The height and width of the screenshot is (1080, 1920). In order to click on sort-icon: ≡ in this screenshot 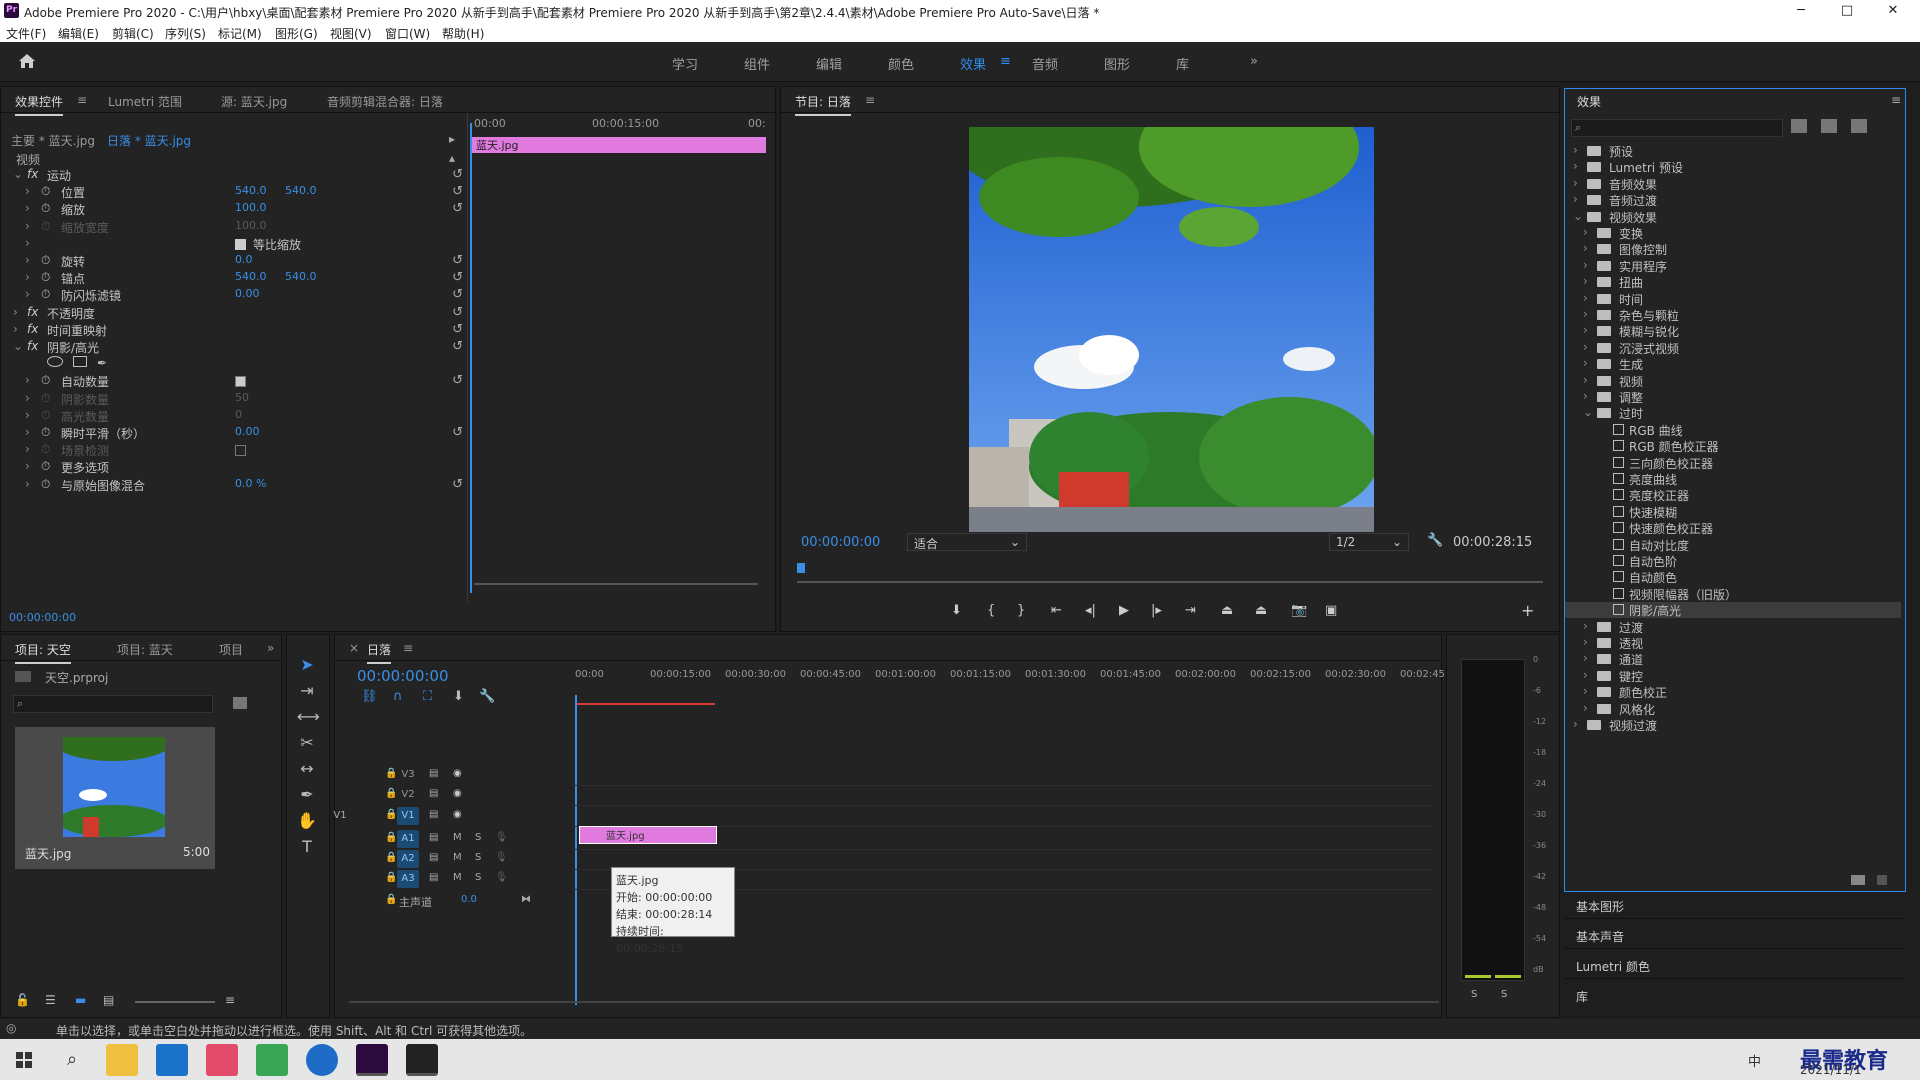, I will do `click(230, 1000)`.